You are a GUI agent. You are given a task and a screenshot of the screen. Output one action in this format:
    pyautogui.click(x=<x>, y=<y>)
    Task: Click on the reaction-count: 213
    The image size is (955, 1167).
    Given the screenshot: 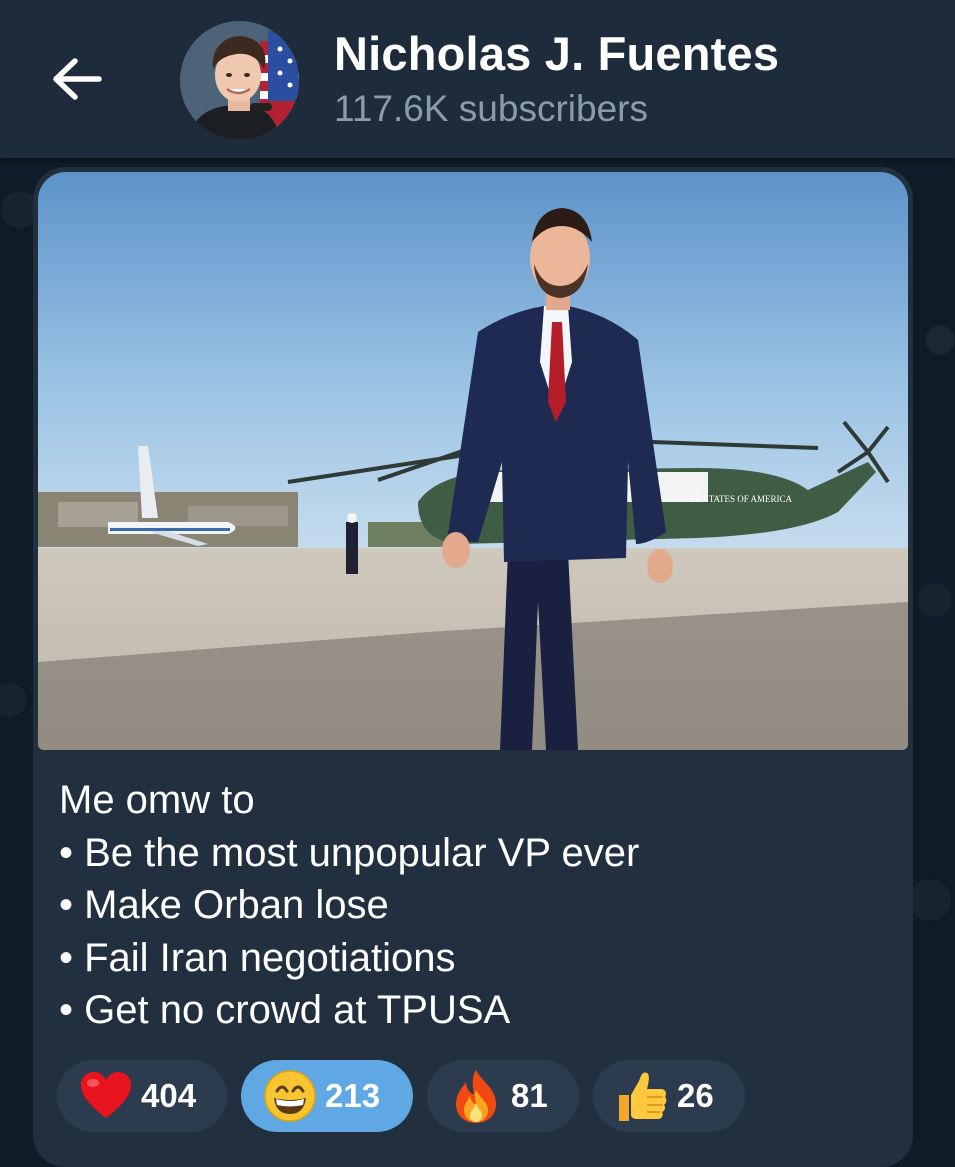 What is the action you would take?
    pyautogui.click(x=353, y=1095)
    